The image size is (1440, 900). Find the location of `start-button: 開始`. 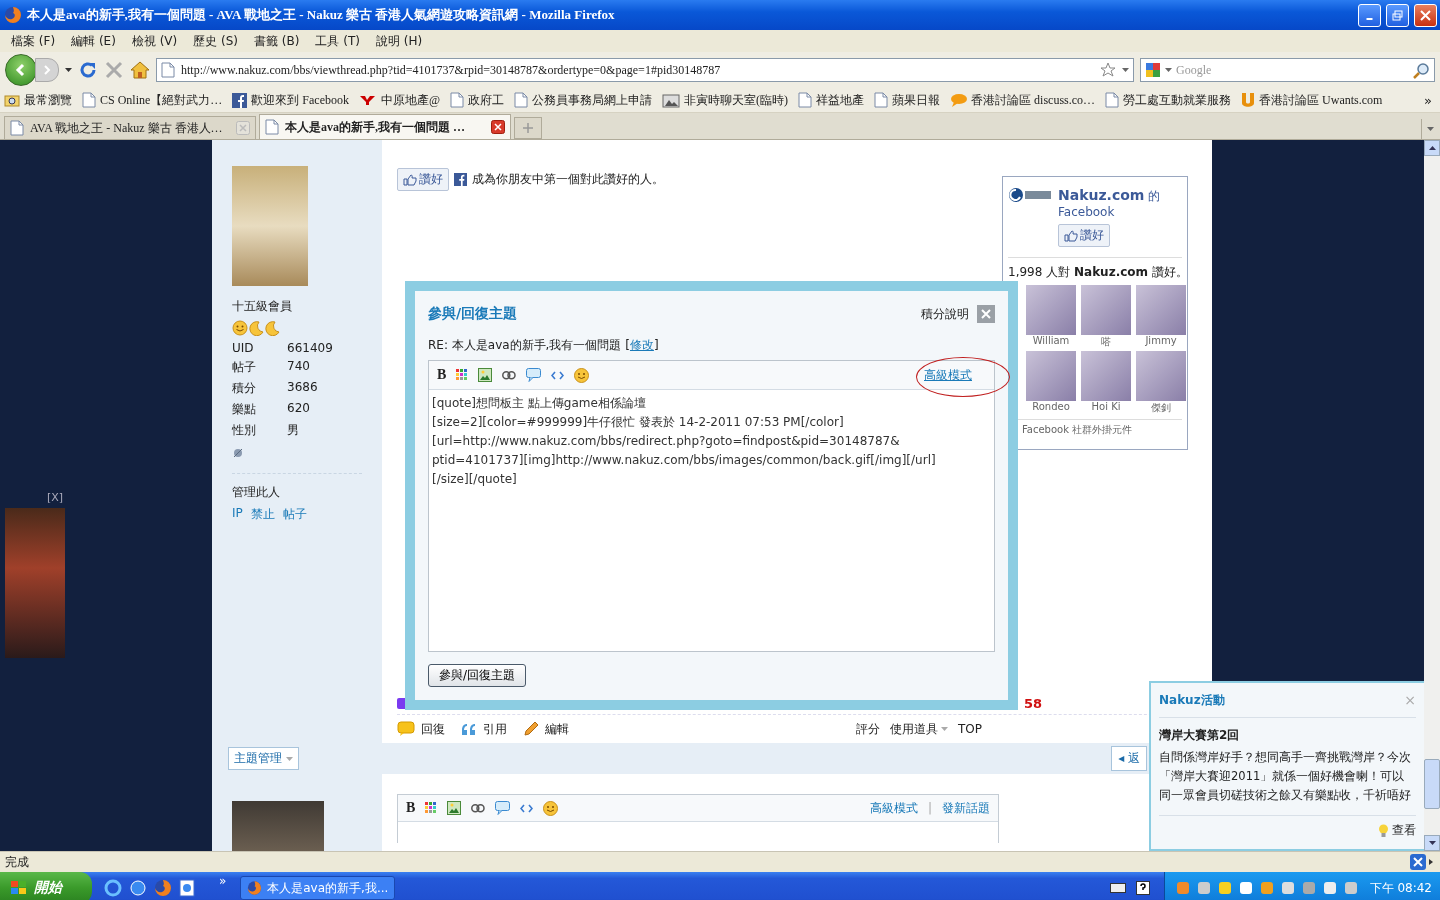

start-button: 開始 is located at coordinates (46, 886).